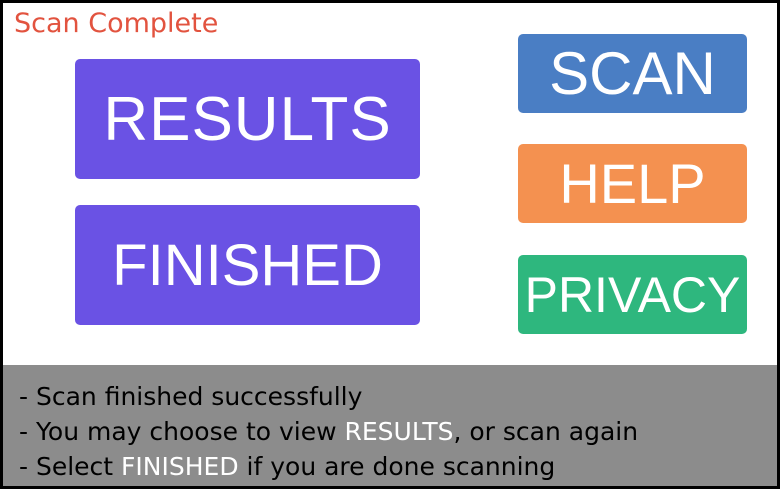 This screenshot has height=489, width=780. Describe the element at coordinates (632, 294) in the screenshot. I see `privacy-button: PRIVACY` at that location.